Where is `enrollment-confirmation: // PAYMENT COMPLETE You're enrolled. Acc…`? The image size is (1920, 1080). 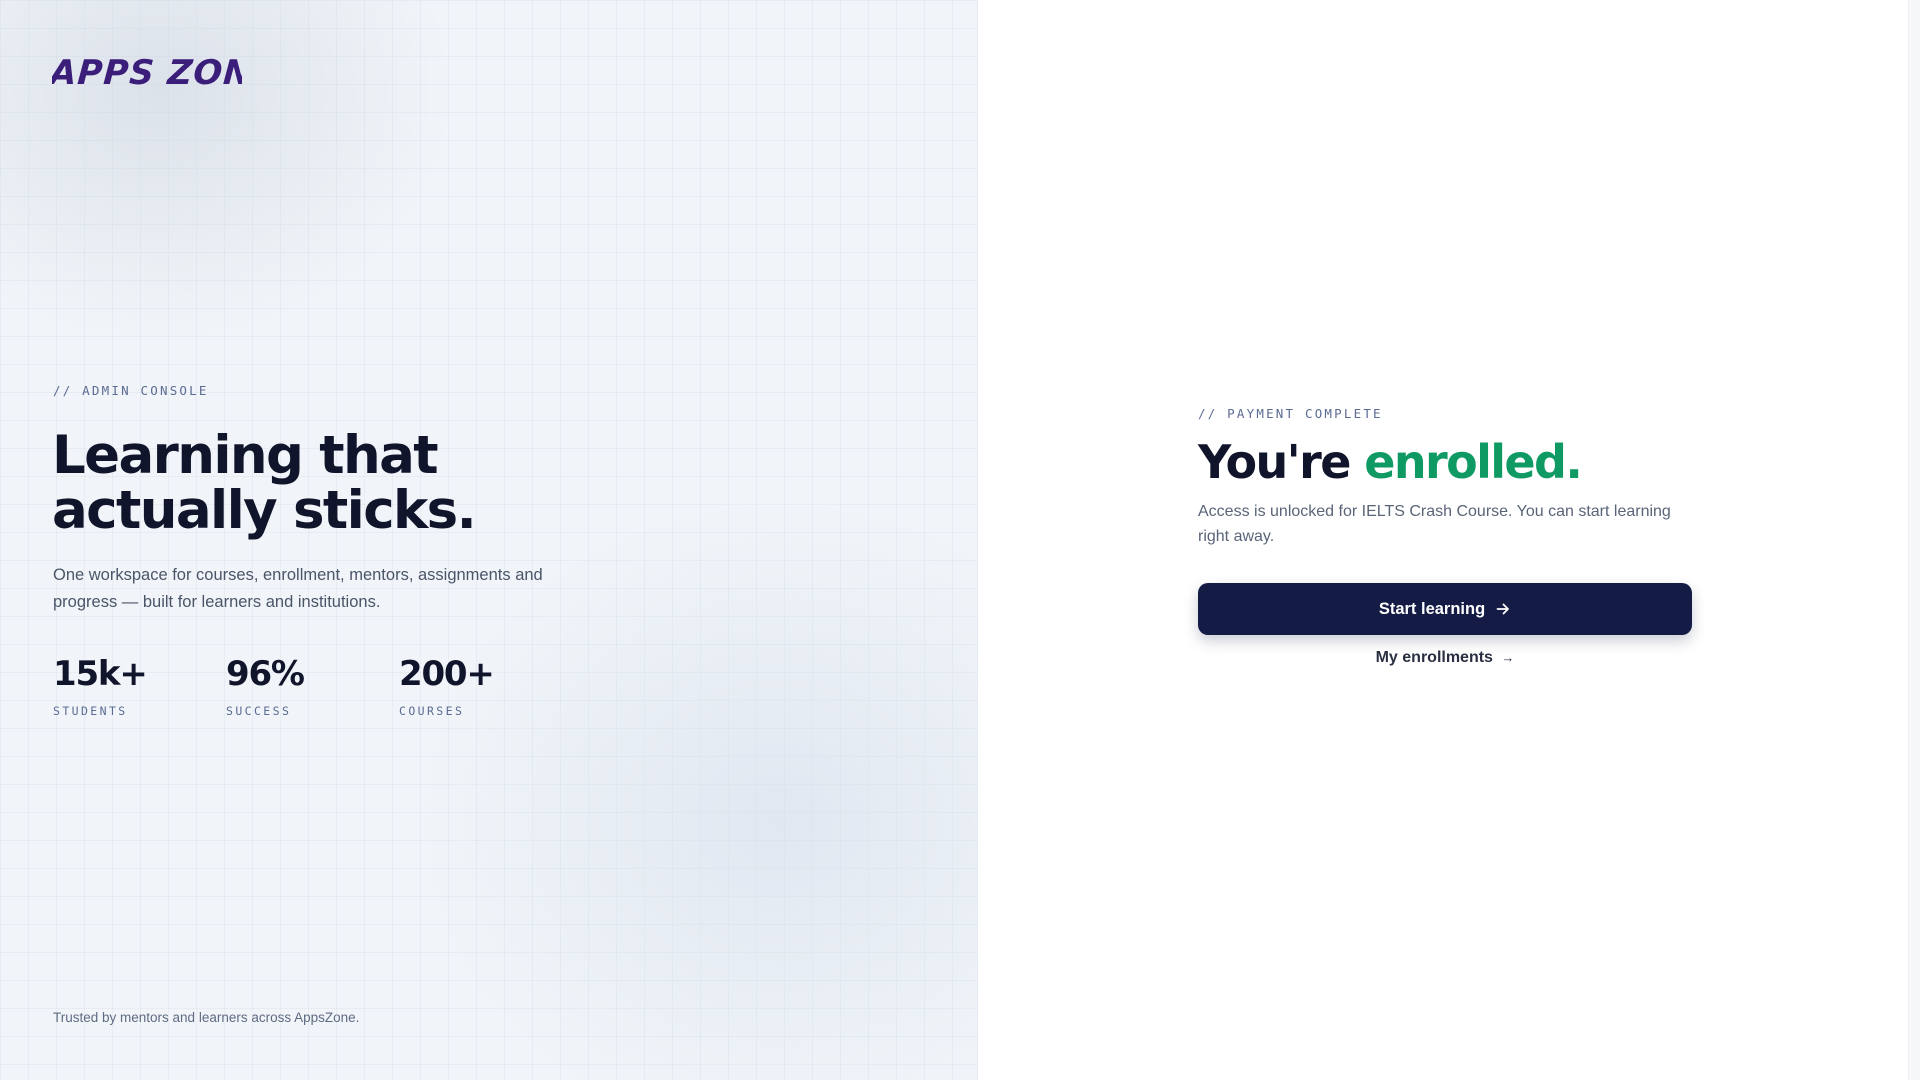 enrollment-confirmation: // PAYMENT COMPLETE You're enrolled. Acc… is located at coordinates (1445, 536).